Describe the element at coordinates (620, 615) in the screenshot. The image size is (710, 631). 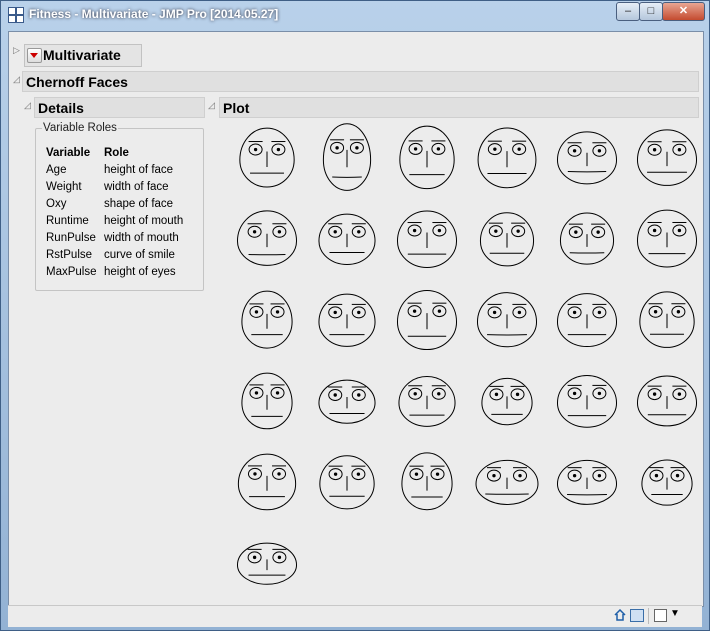
I see `home-icon` at that location.